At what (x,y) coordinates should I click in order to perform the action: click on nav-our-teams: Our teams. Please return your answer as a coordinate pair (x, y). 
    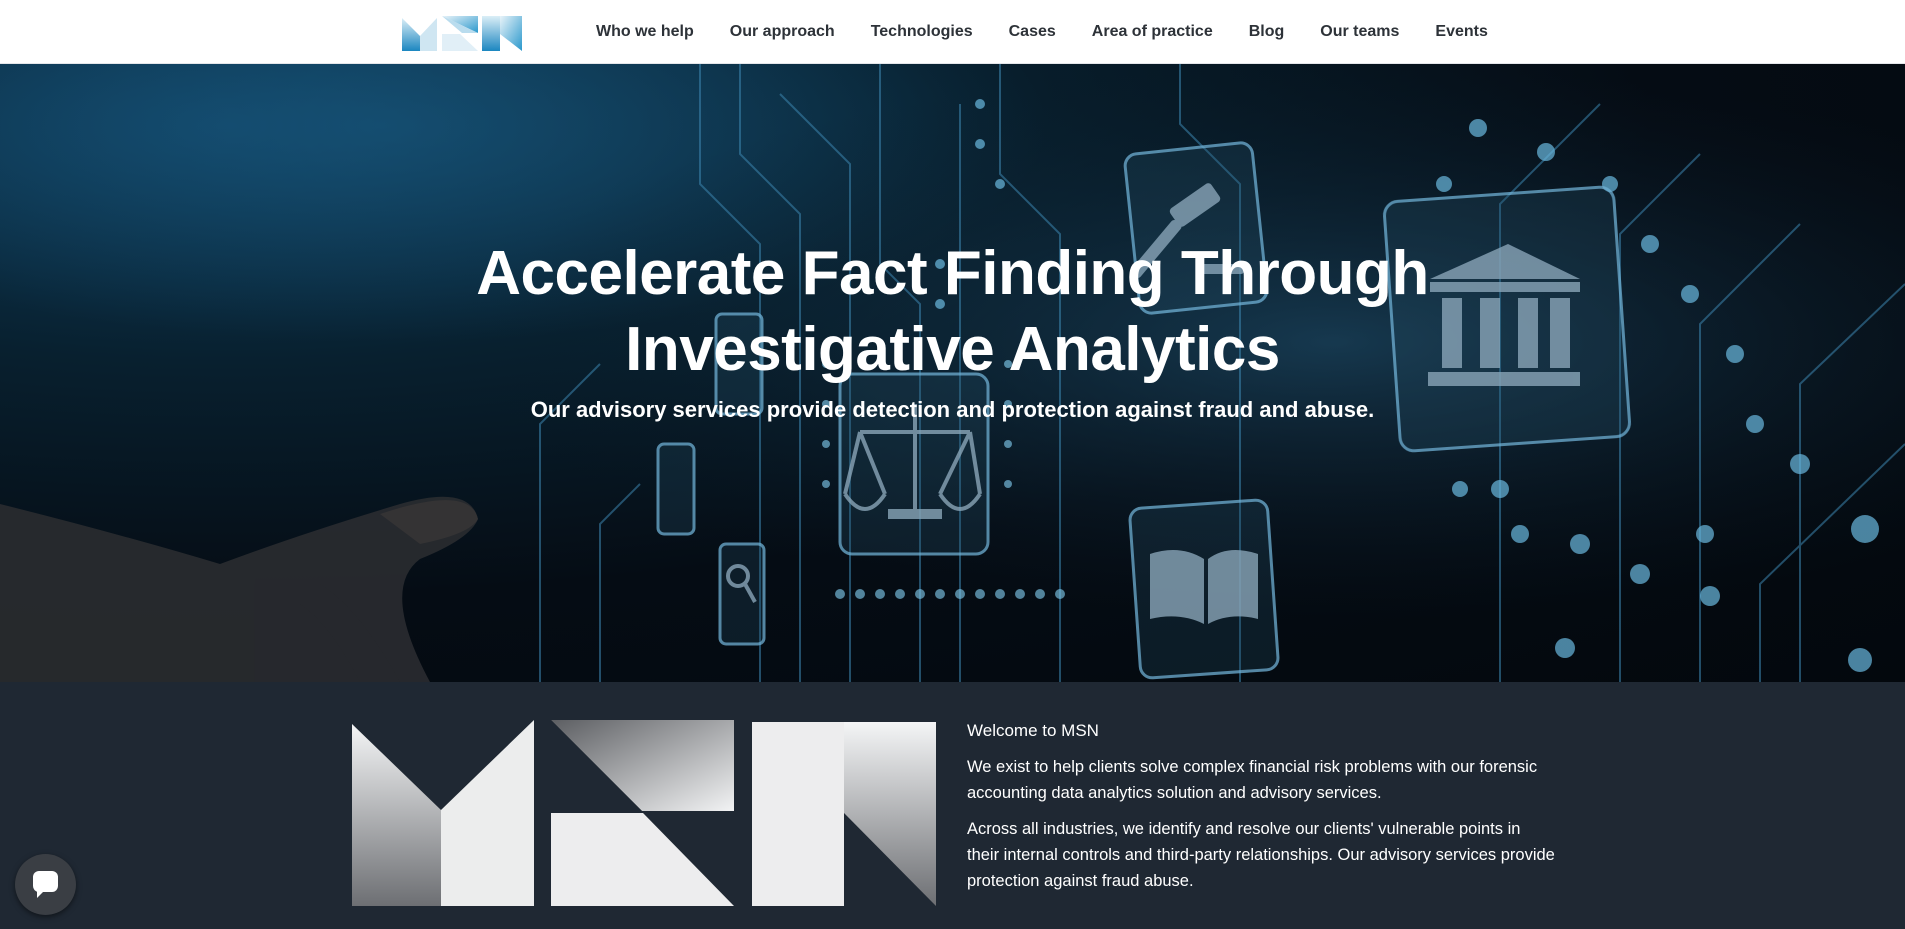
    Looking at the image, I should click on (1359, 32).